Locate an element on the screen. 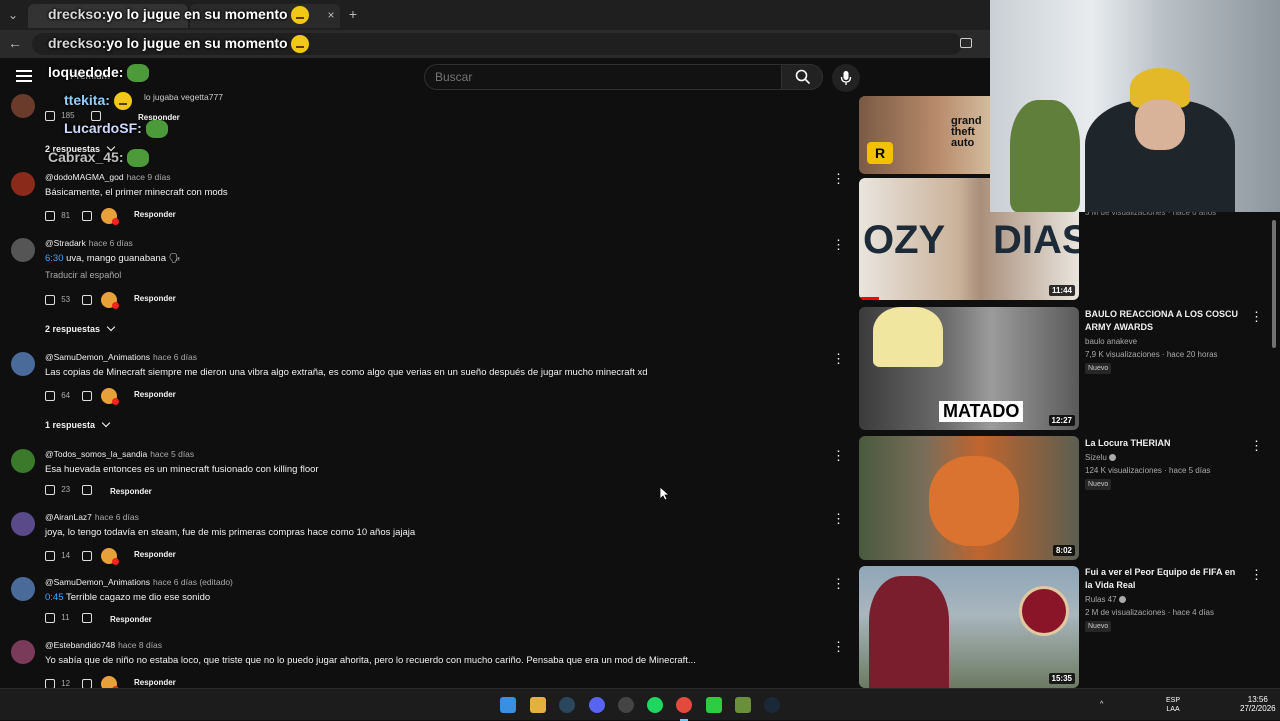  neutral-face-emote-icon is located at coordinates (300, 44).